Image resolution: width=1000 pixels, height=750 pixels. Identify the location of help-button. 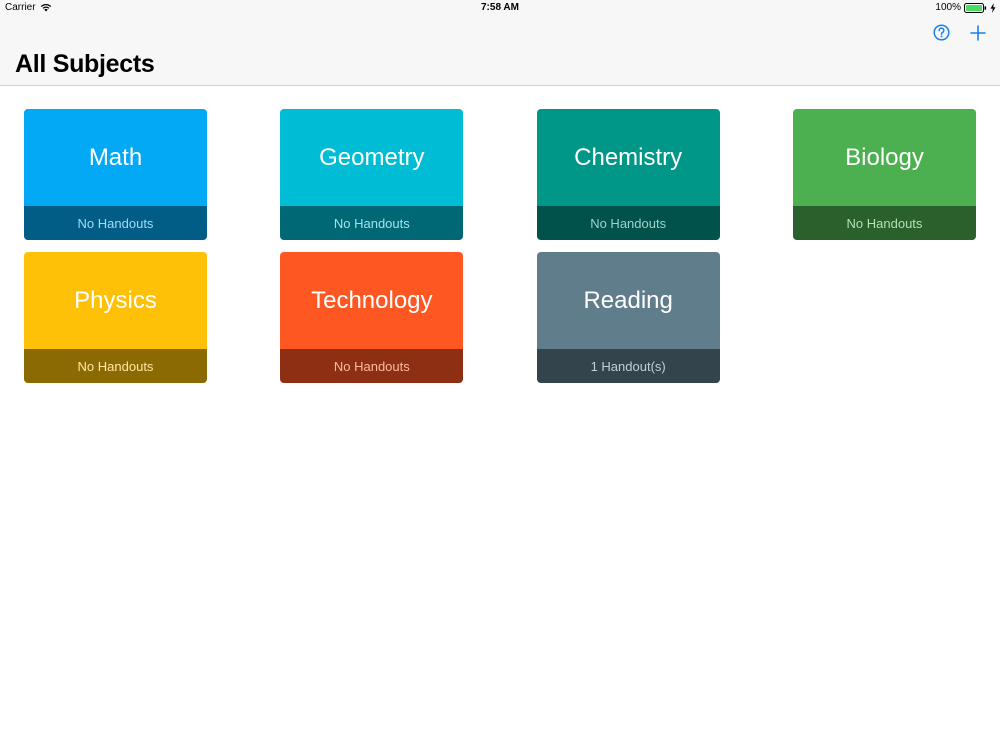
(941, 35).